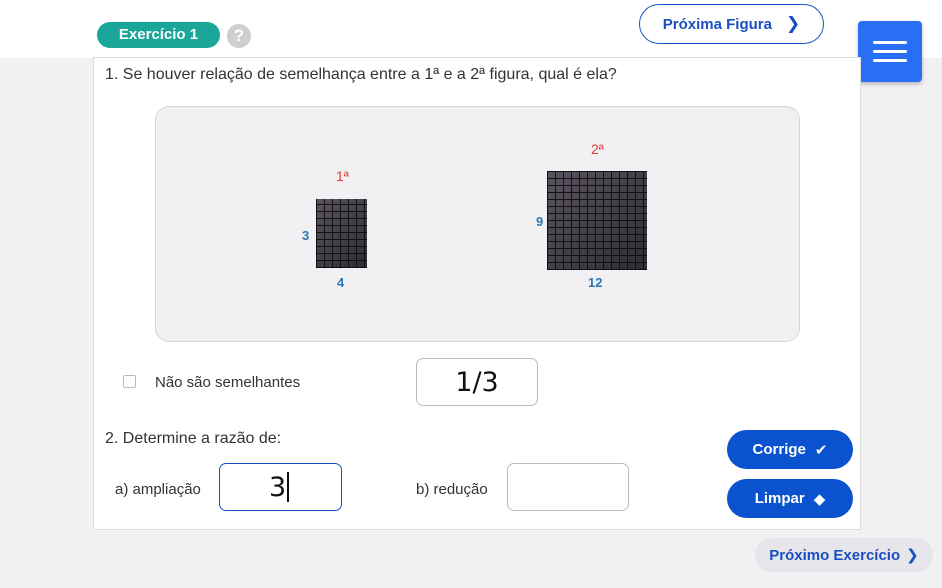  Describe the element at coordinates (717, 24) in the screenshot. I see `next-figure-label: Próxima Figura` at that location.